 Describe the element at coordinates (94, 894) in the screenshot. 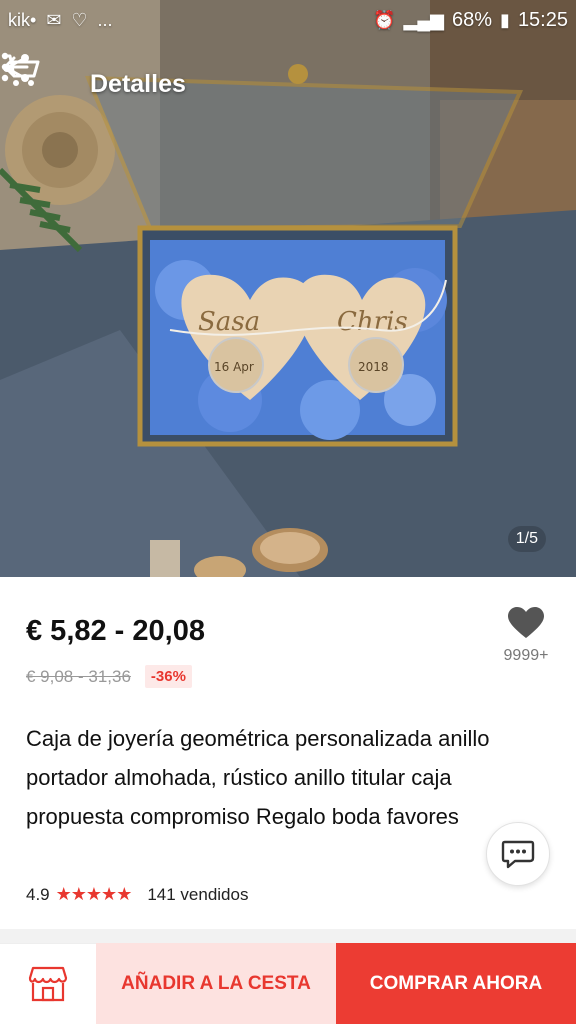

I see `star-rating-icon: ★★★★★` at that location.